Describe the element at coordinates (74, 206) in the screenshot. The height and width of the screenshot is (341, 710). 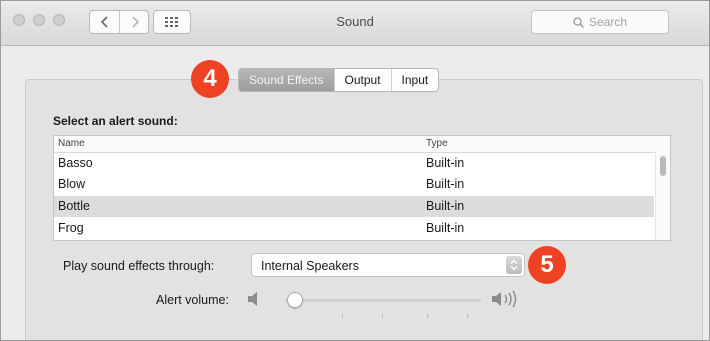
I see `sound-name: Bottle` at that location.